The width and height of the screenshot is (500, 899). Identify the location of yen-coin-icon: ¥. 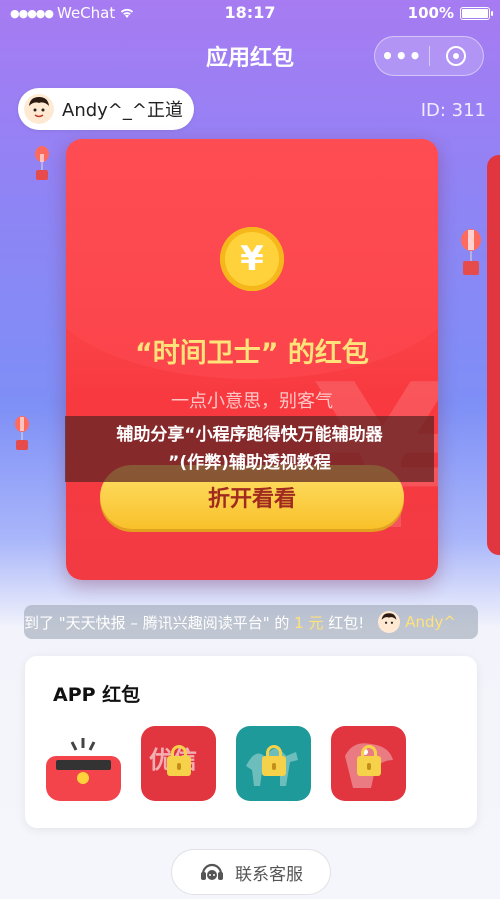
(252, 259).